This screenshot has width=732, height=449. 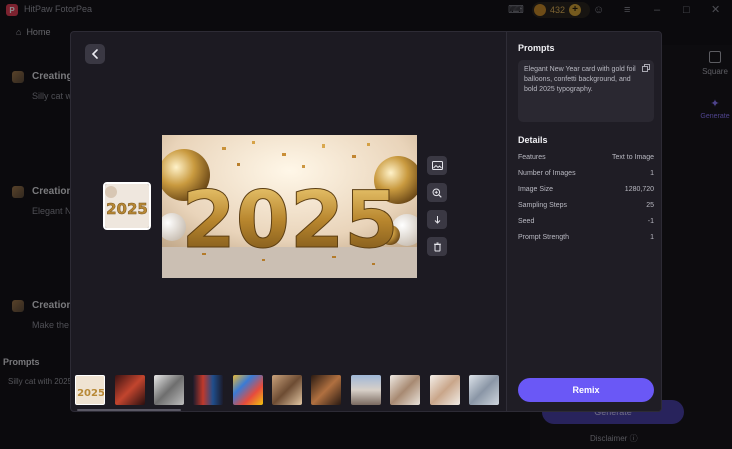 I want to click on chevron-left-icon, so click(x=94, y=54).